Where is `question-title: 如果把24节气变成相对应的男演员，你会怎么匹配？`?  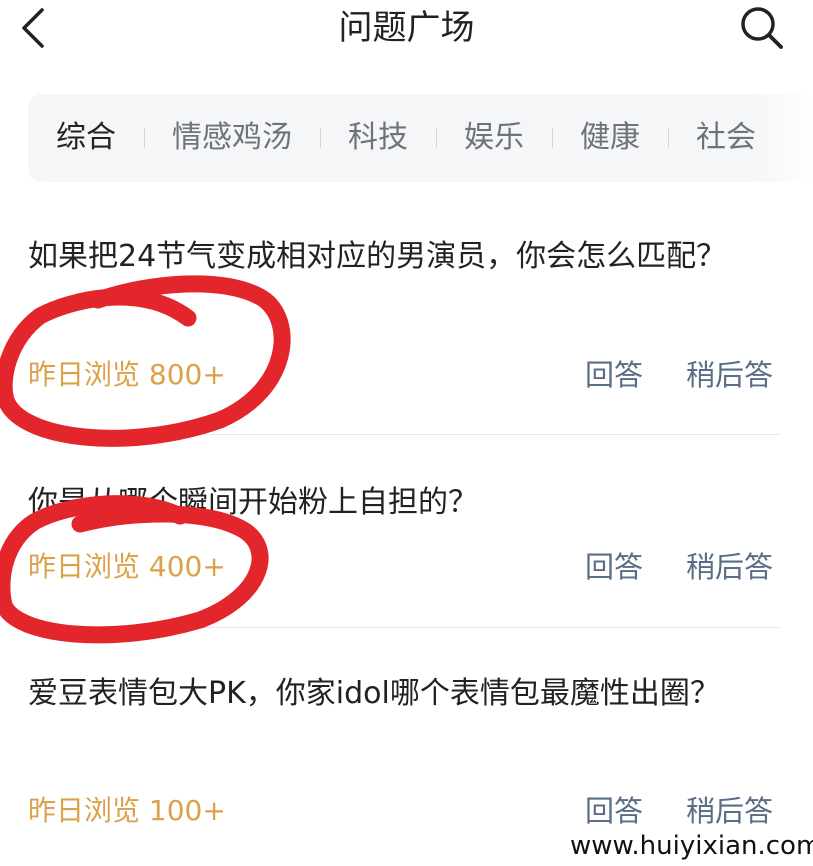 question-title: 如果把24节气变成相对应的男演员，你会怎么匹配？ is located at coordinates (393, 257).